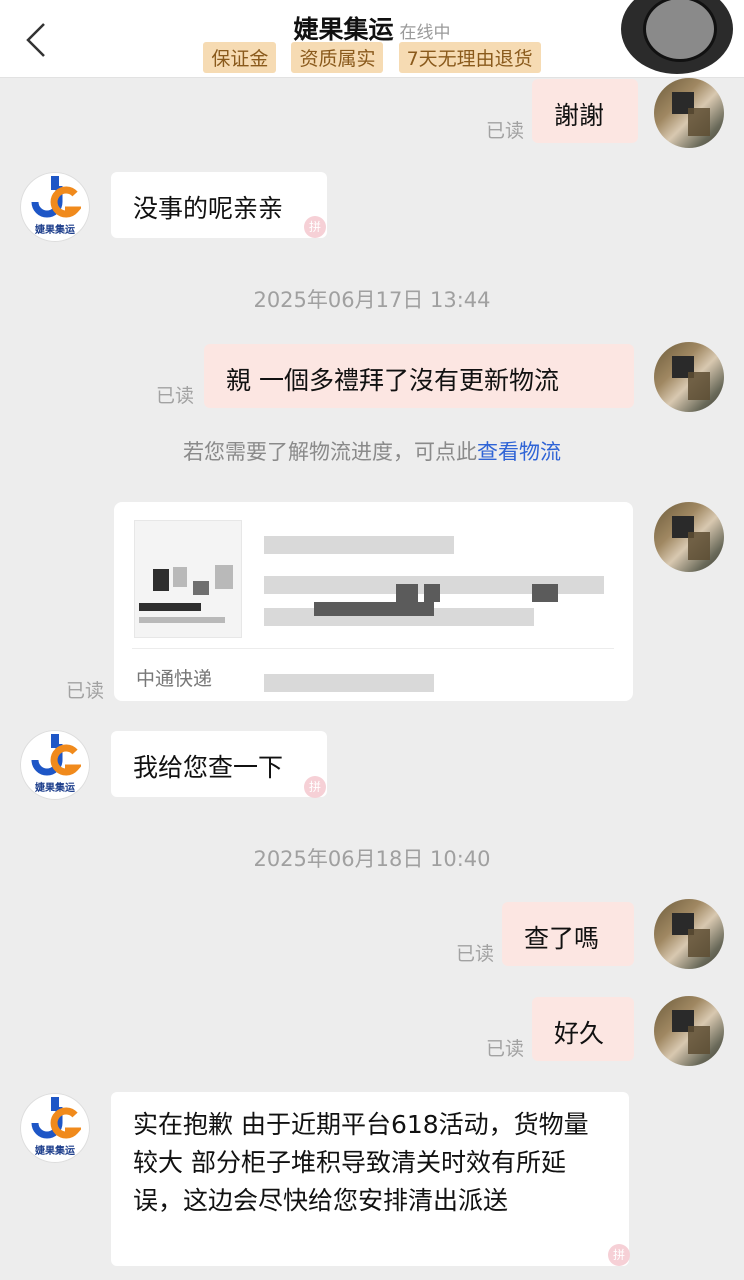 This screenshot has width=744, height=1280. Describe the element at coordinates (583, 1029) in the screenshot. I see `message-bubble-outgoing: 好久` at that location.